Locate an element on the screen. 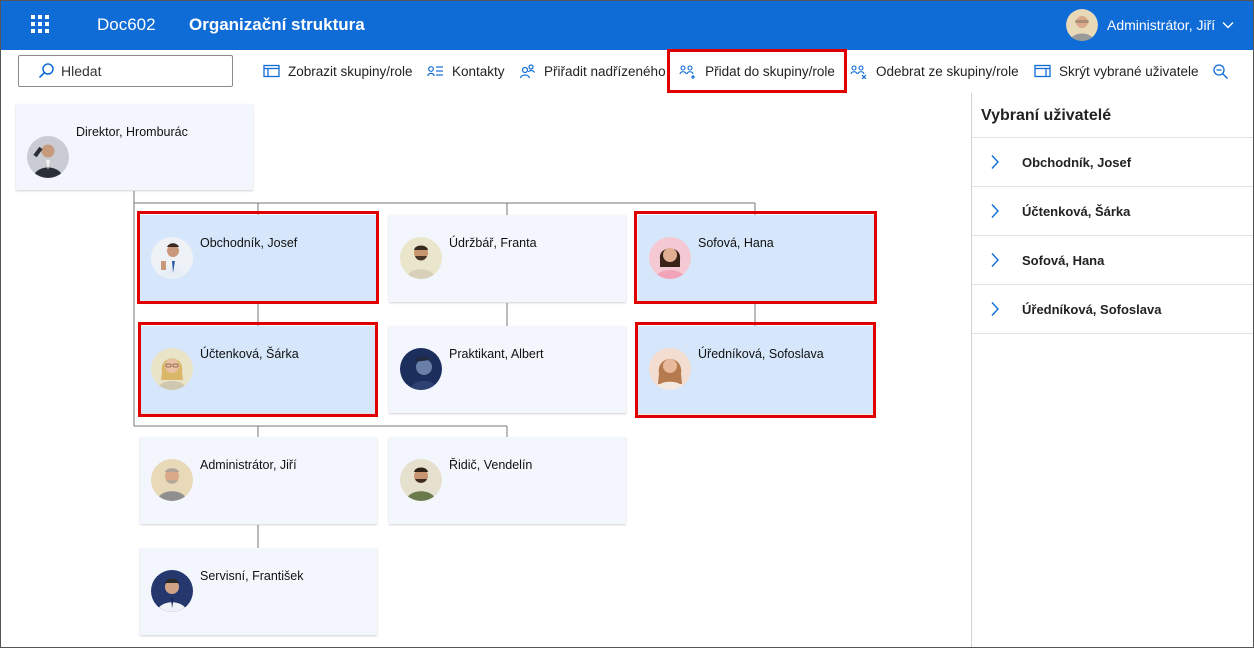 This screenshot has width=1254, height=648. org-card-director: Direktor, Hromburác is located at coordinates (134, 147).